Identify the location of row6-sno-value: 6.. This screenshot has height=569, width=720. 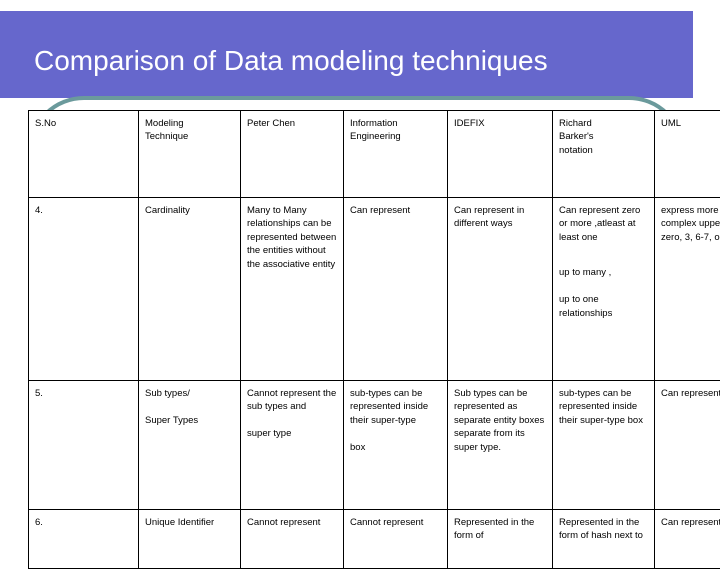
(39, 522).